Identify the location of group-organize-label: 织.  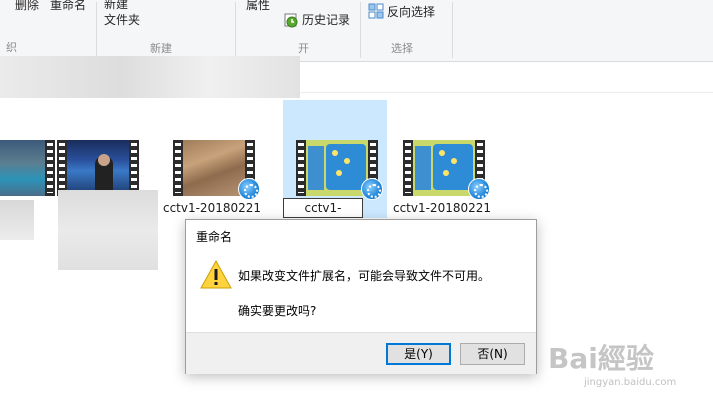
(11, 47).